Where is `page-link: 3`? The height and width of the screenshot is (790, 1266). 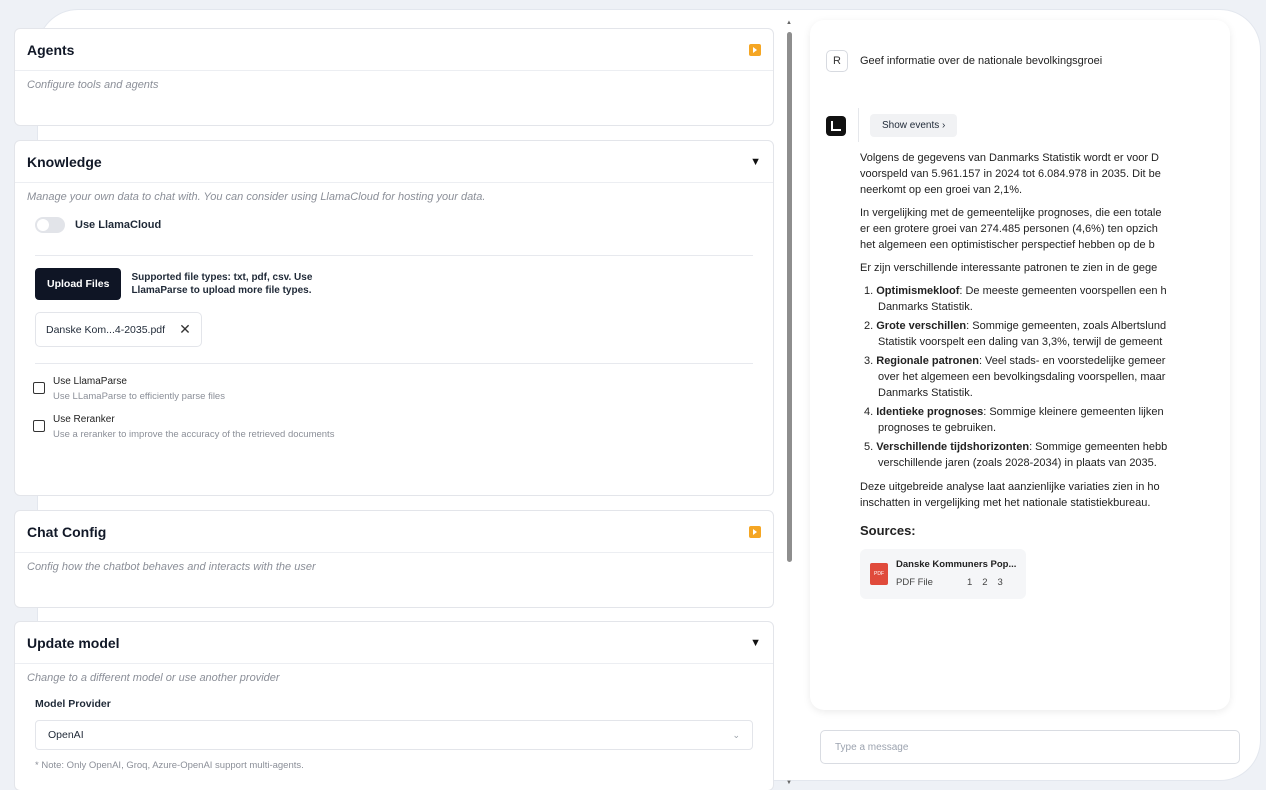
page-link: 3 is located at coordinates (1000, 583).